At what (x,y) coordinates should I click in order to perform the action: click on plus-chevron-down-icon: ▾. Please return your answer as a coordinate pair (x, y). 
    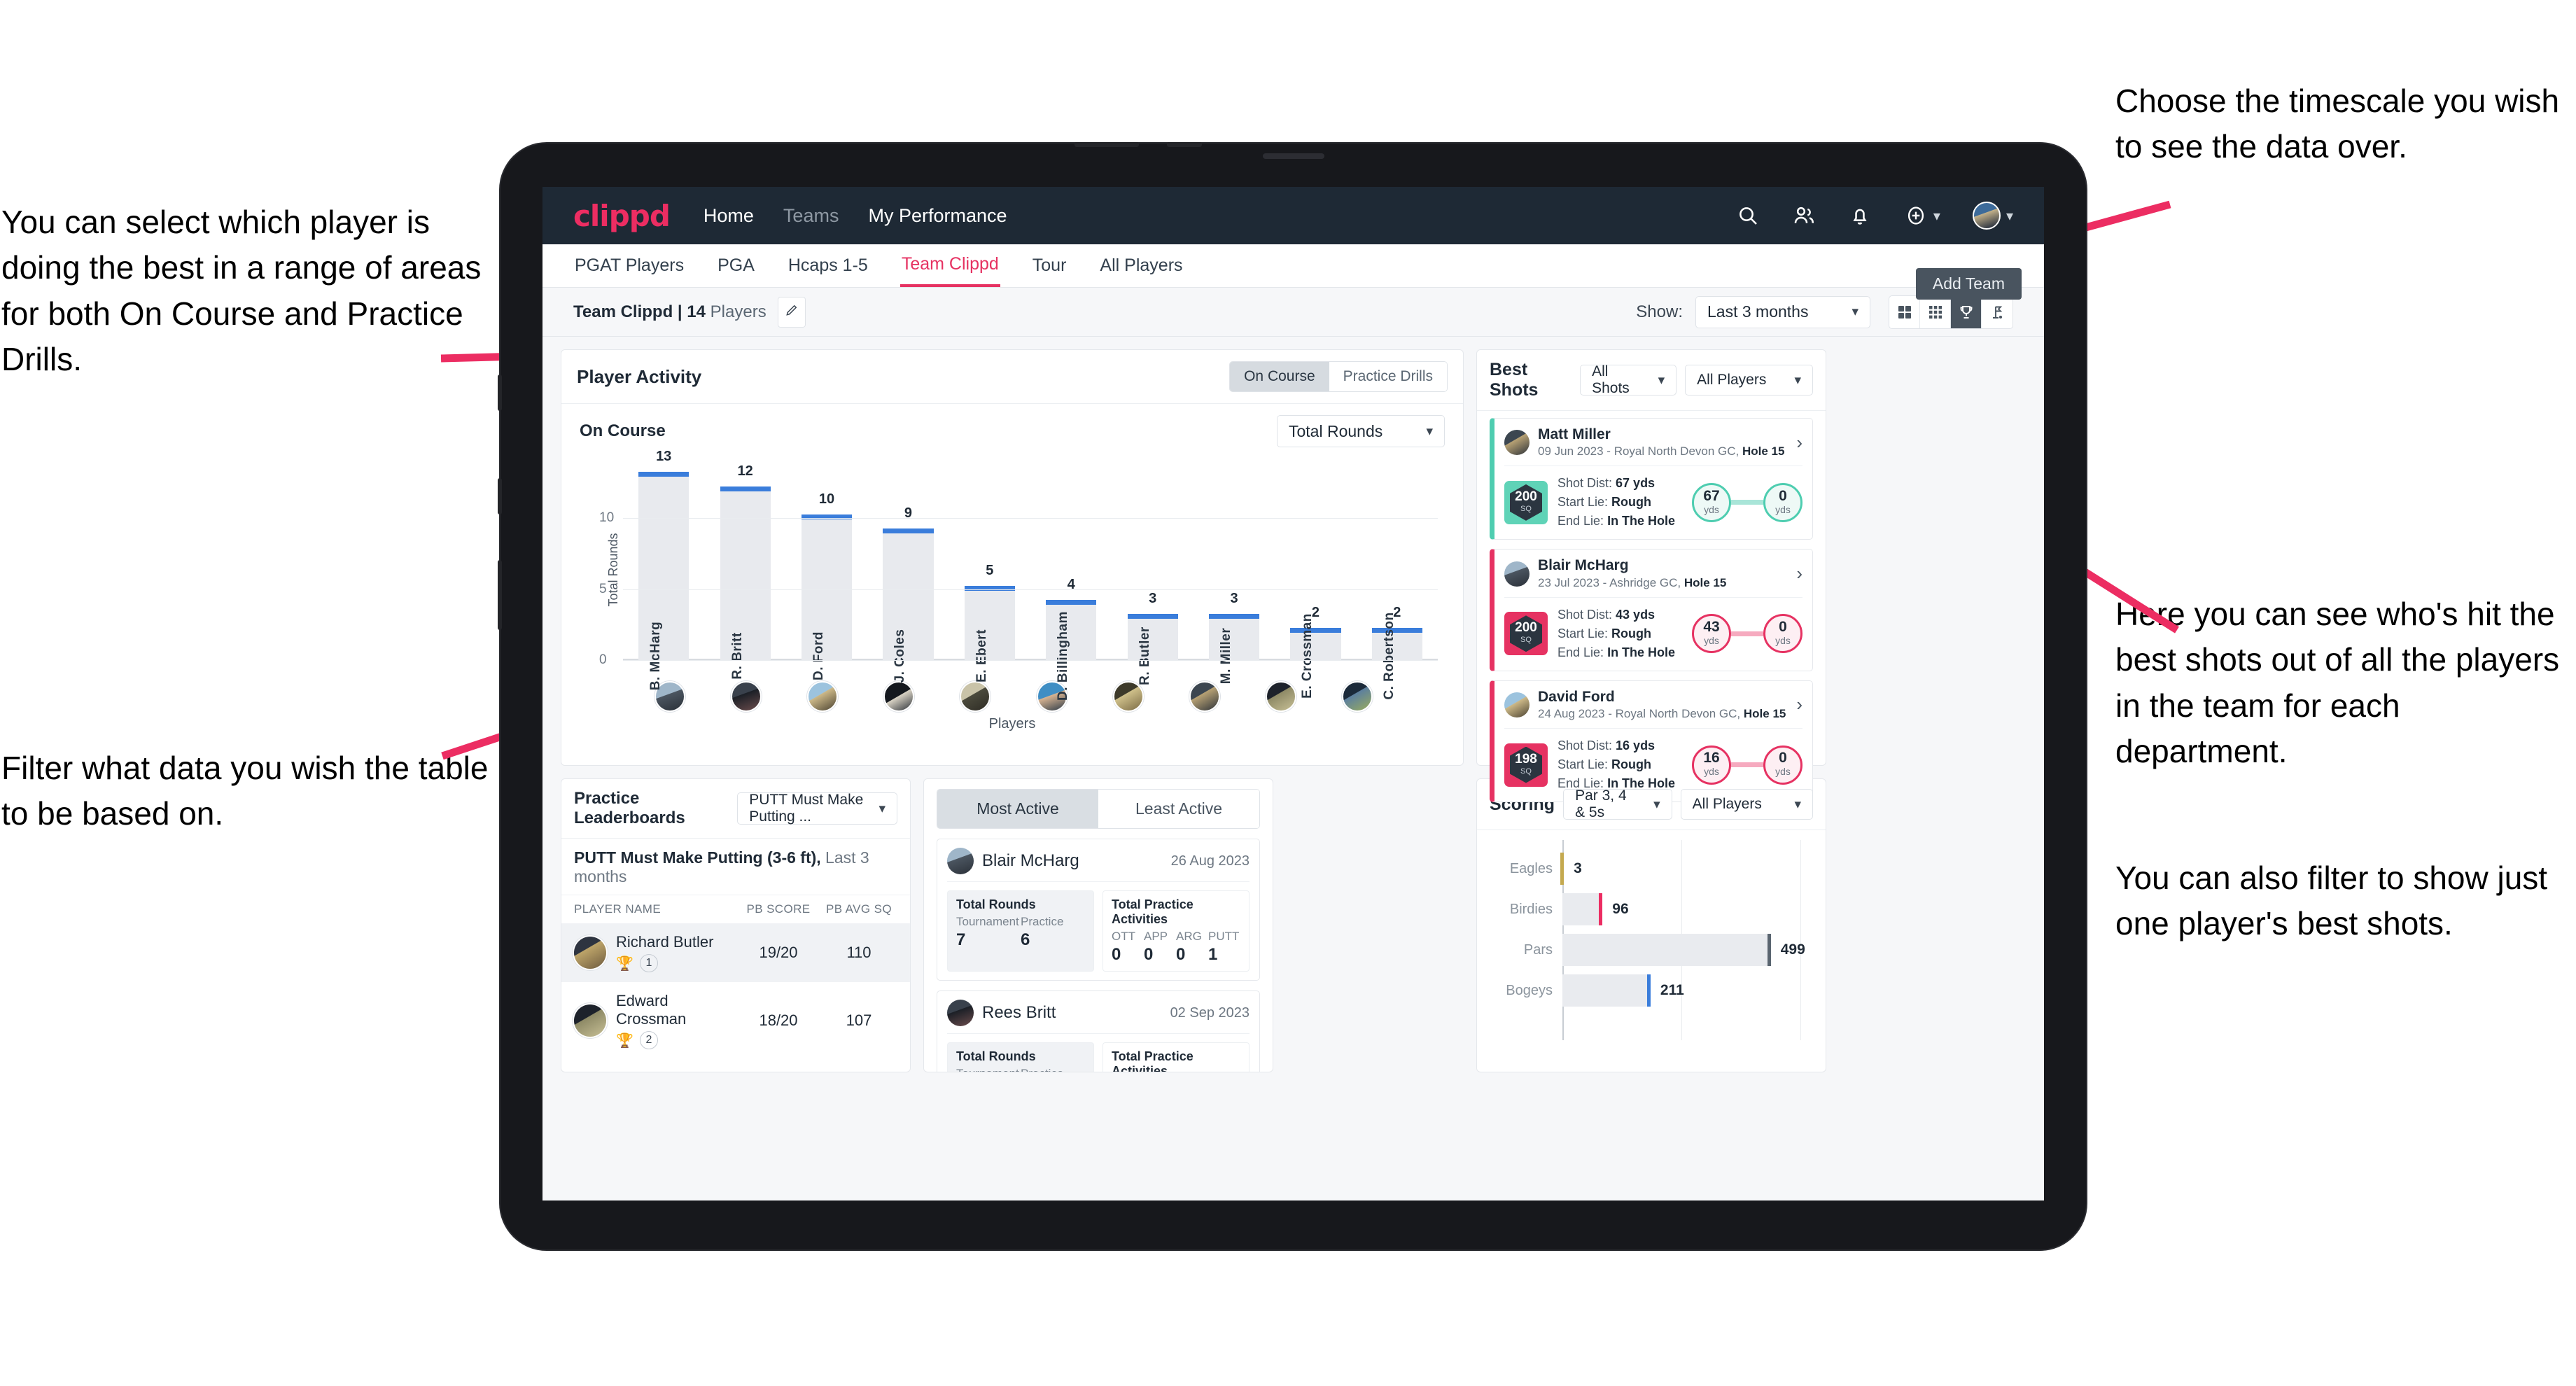
    Looking at the image, I should click on (1936, 216).